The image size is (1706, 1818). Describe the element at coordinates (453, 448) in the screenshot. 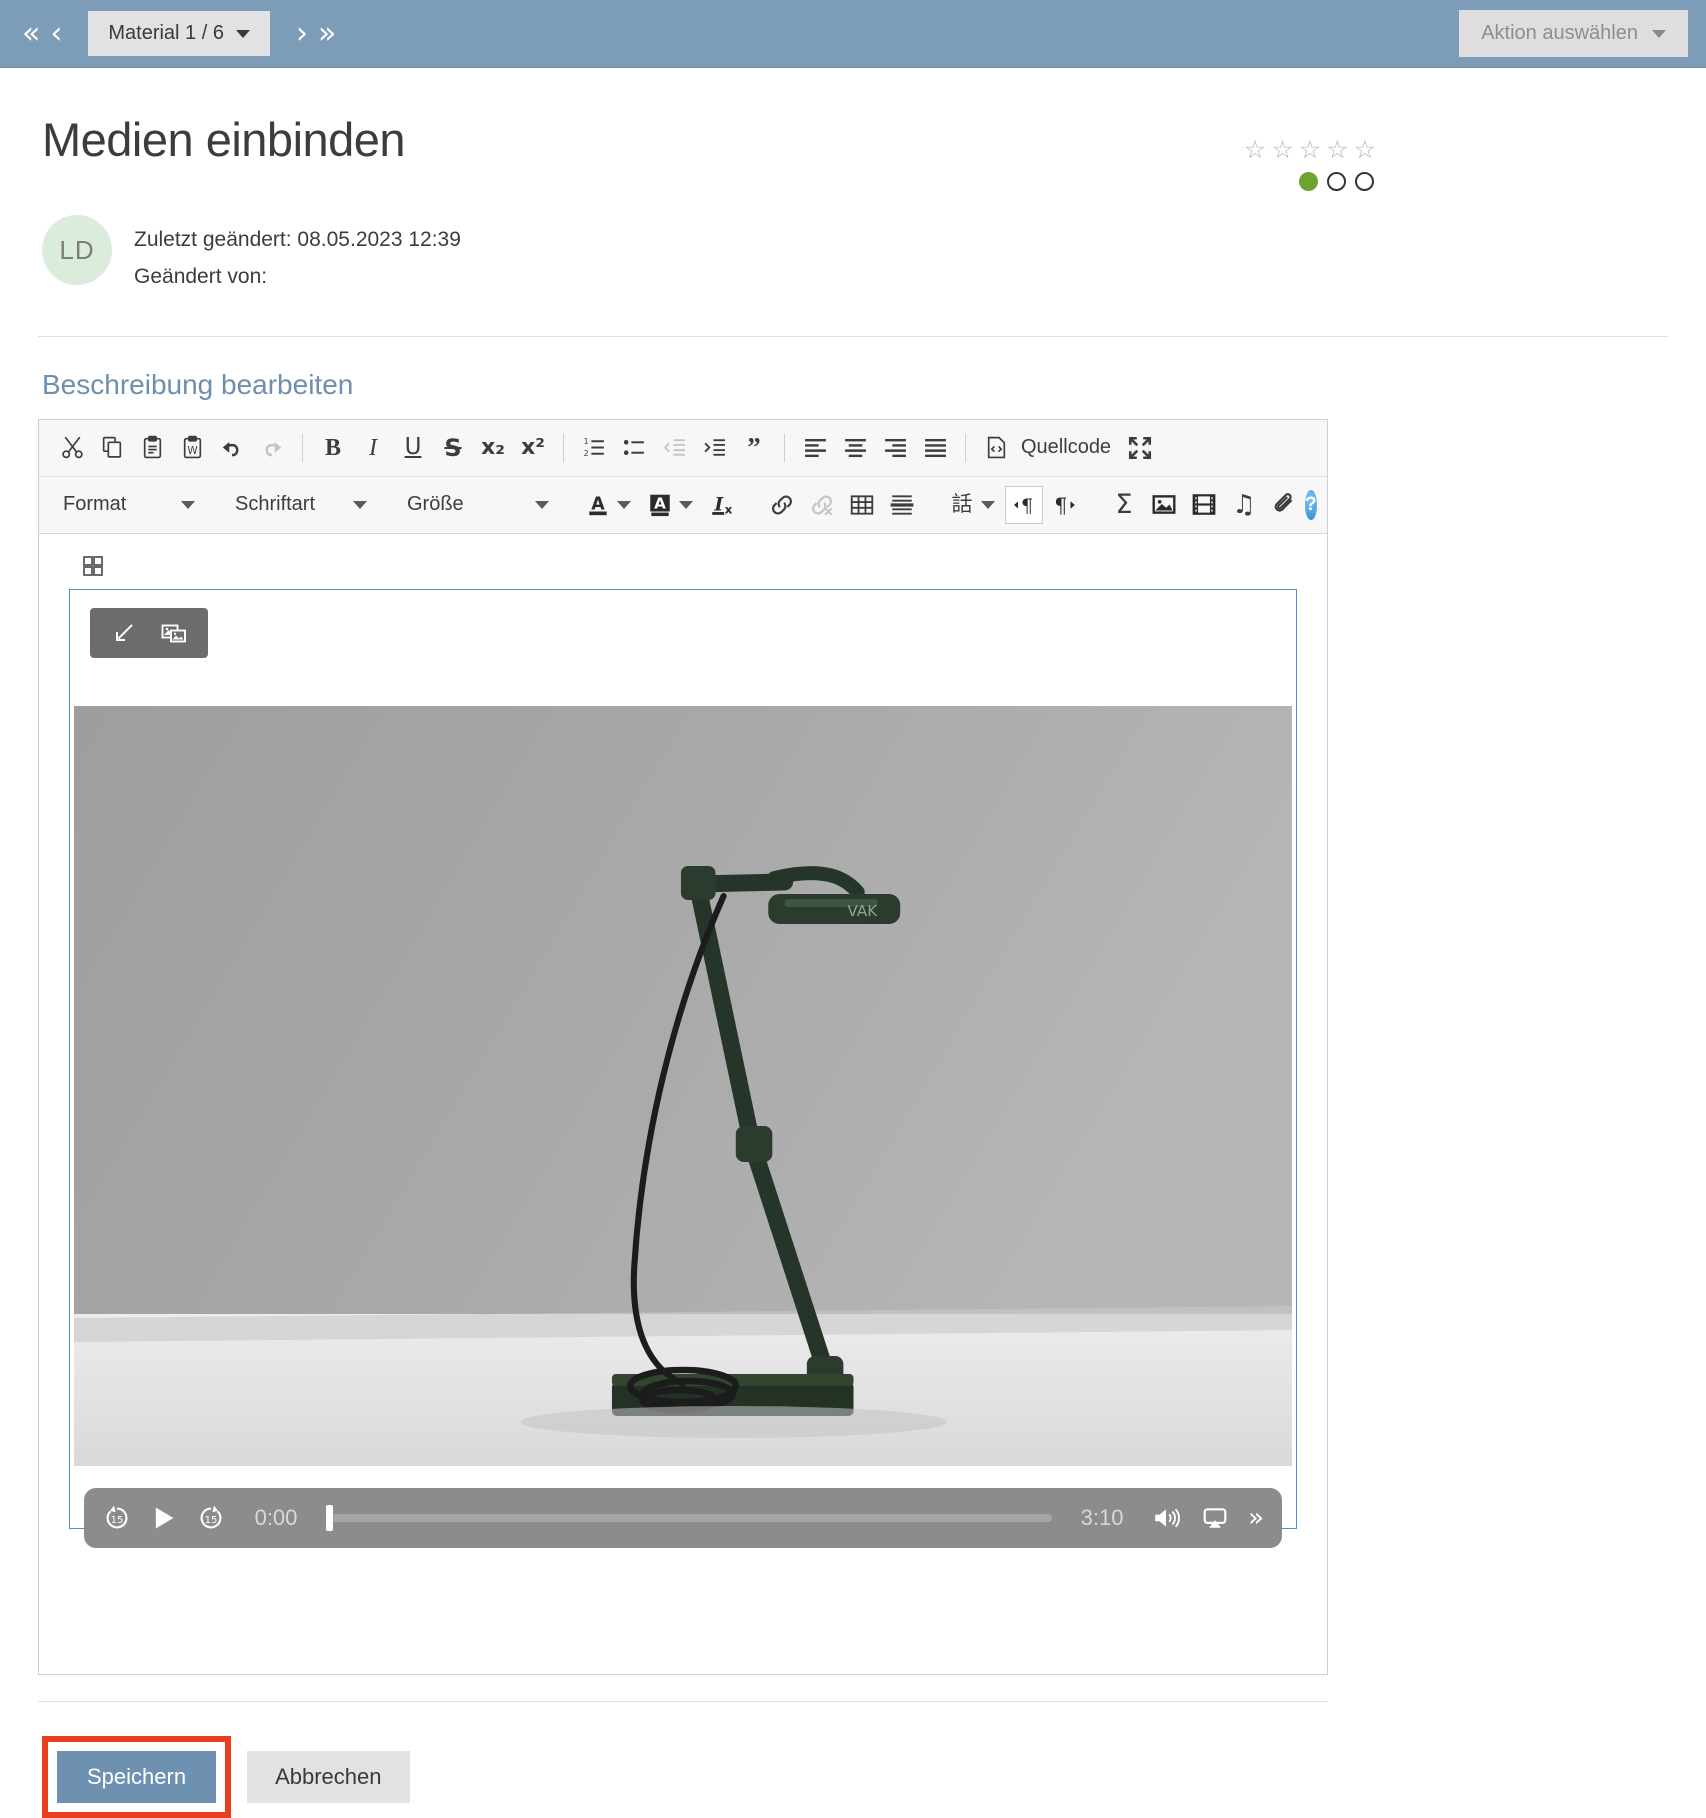

I see `strikethrough-icon: S` at that location.